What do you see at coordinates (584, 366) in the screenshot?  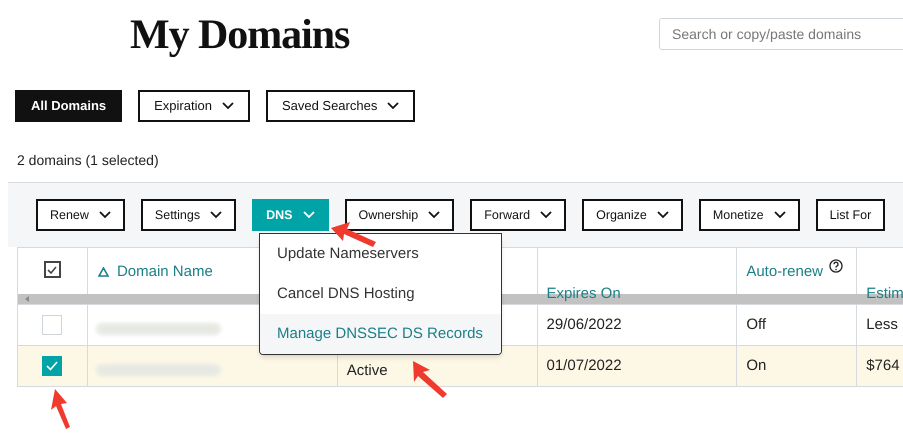 I see `expiry-date: 01/07/2022` at bounding box center [584, 366].